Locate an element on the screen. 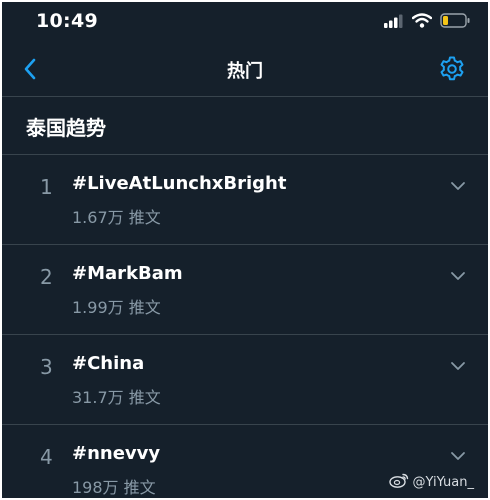 The height and width of the screenshot is (500, 490). trend-rank: 1 is located at coordinates (46, 187).